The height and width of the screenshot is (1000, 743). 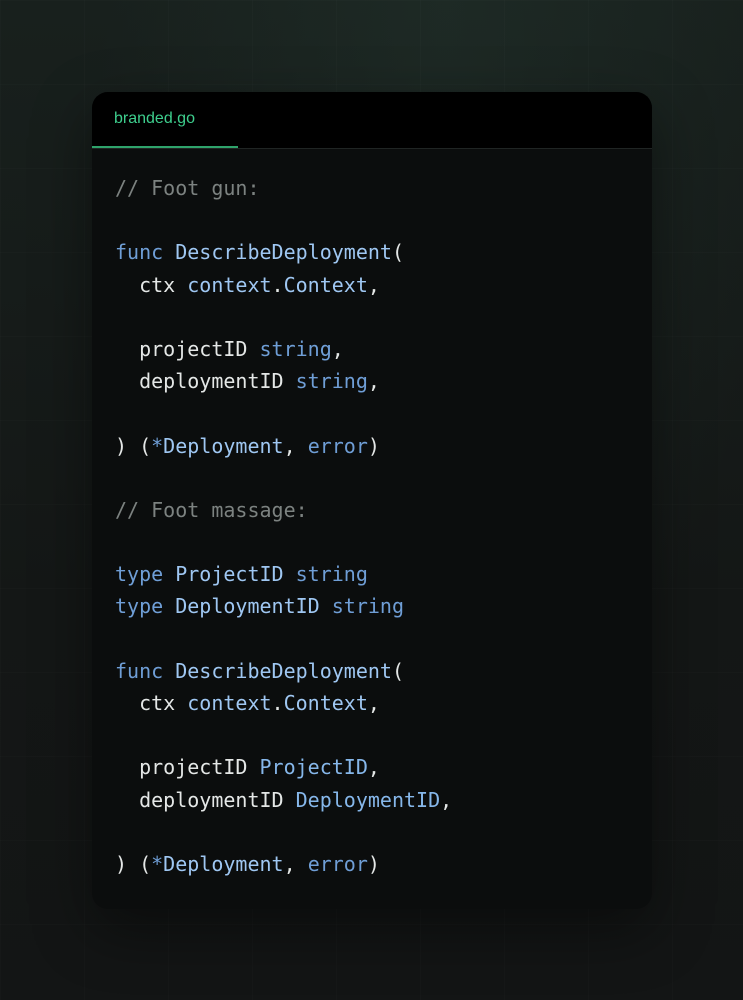 I want to click on code-line: deploymentID DeploymentID,, so click(x=283, y=800).